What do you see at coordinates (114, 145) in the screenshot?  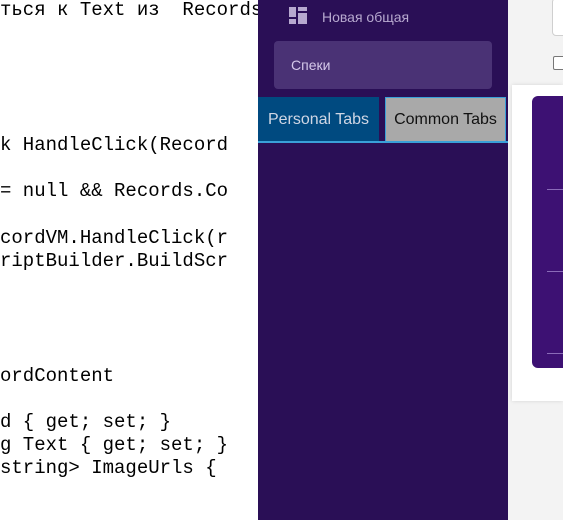 I see `code-line: k HandleClick(Record` at bounding box center [114, 145].